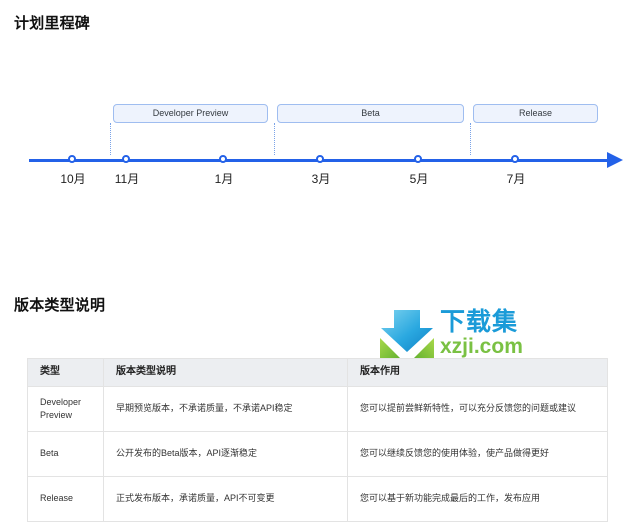 This screenshot has height=532, width=640. I want to click on column-header-role: 版本作用, so click(477, 372).